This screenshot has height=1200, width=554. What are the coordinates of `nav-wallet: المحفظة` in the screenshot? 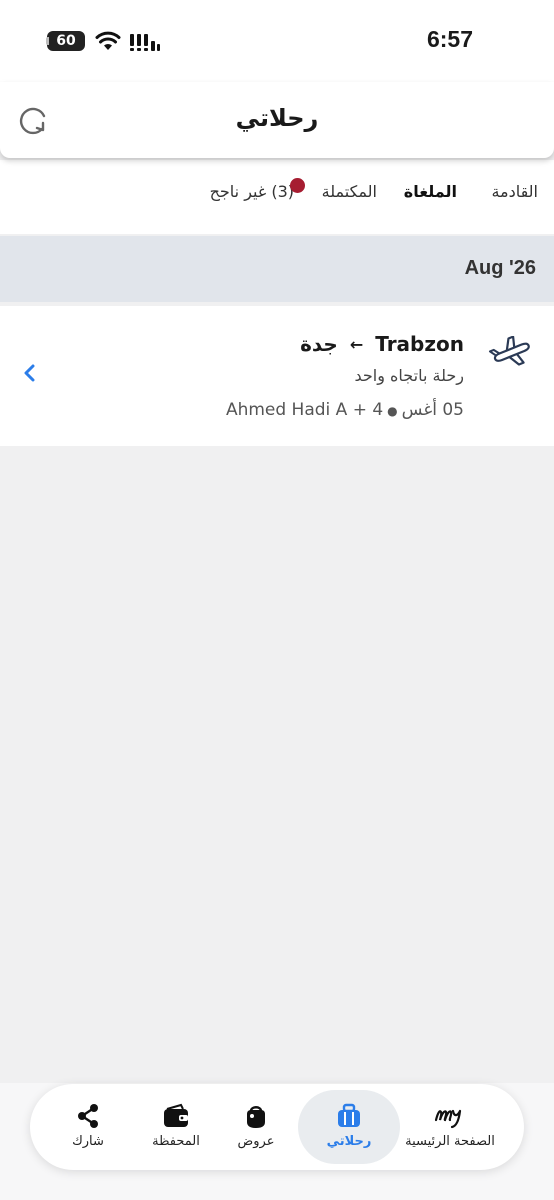 It's located at (176, 1127).